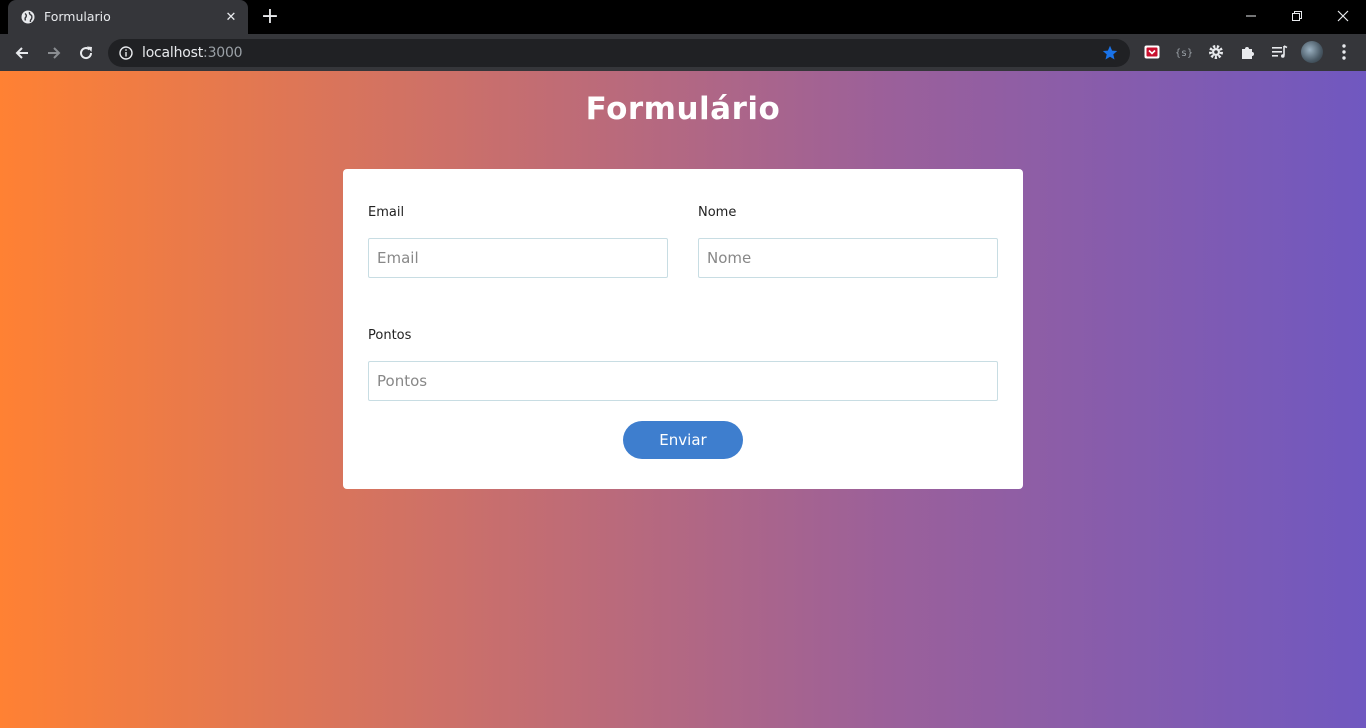  Describe the element at coordinates (1251, 16) in the screenshot. I see `window-minimize-button` at that location.